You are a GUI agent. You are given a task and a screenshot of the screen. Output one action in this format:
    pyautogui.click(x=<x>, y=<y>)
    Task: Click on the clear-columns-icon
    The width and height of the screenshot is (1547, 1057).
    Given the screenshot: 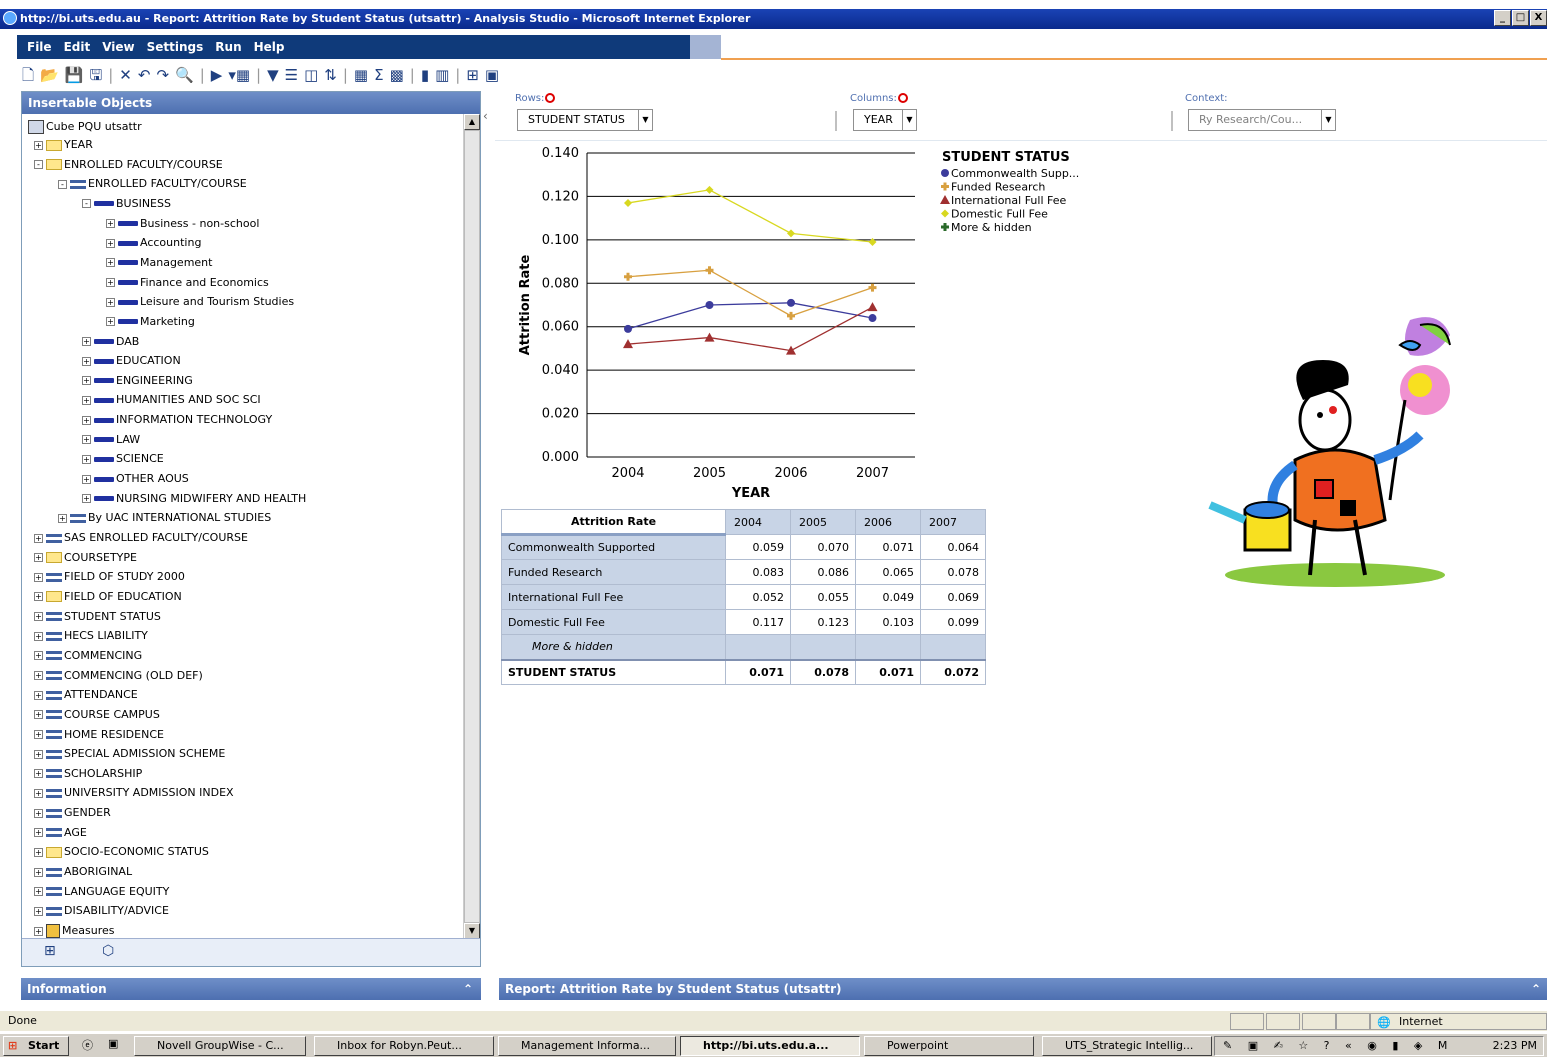 What is the action you would take?
    pyautogui.click(x=902, y=98)
    